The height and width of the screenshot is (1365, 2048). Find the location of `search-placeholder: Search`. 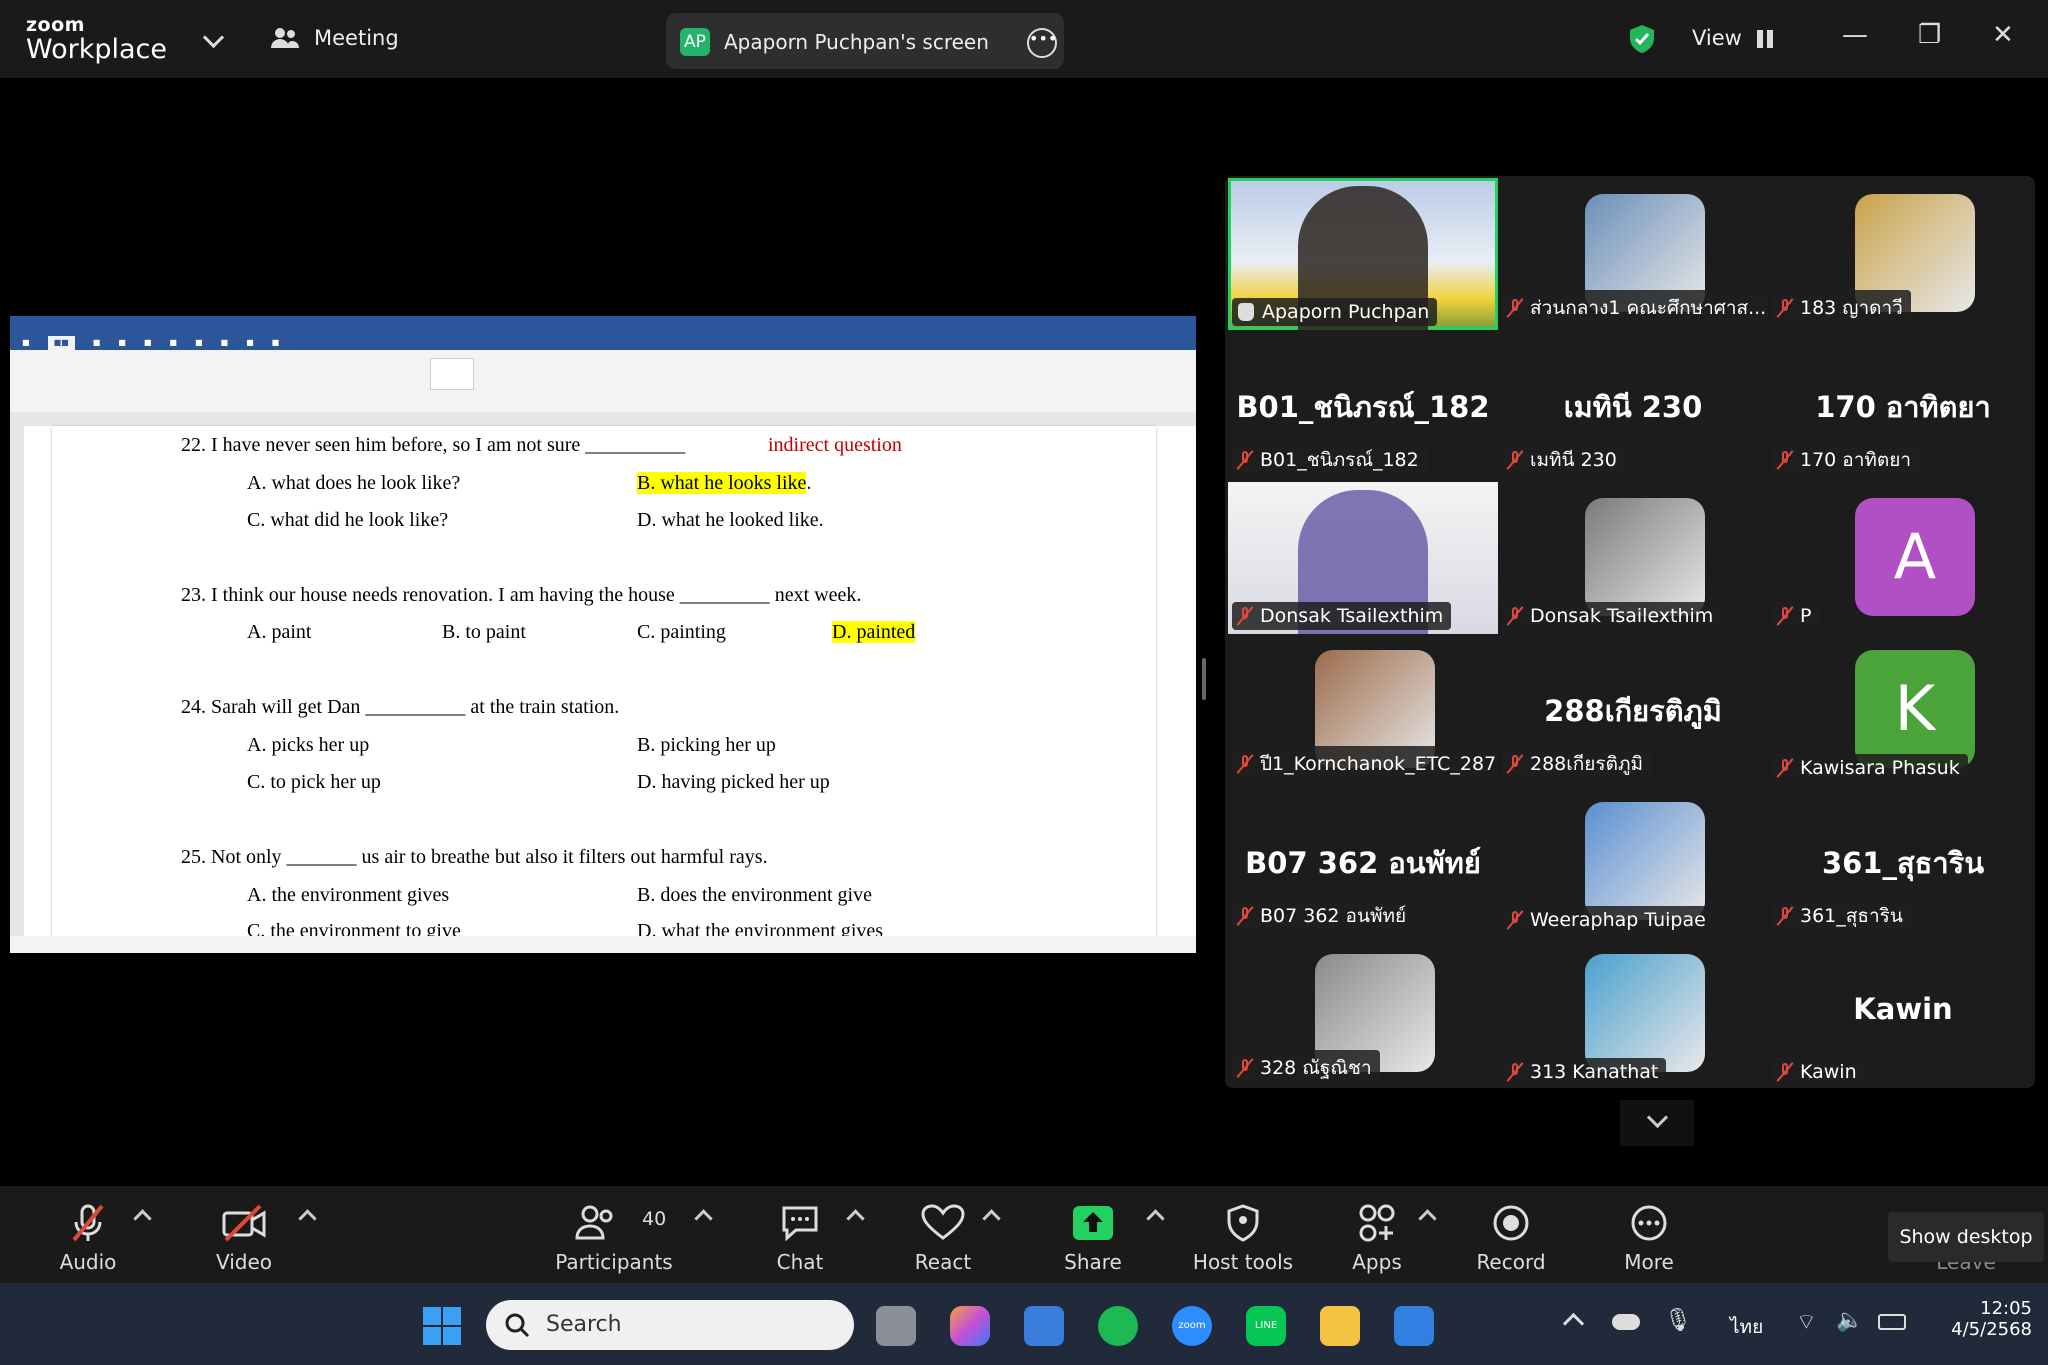

search-placeholder: Search is located at coordinates (584, 1324).